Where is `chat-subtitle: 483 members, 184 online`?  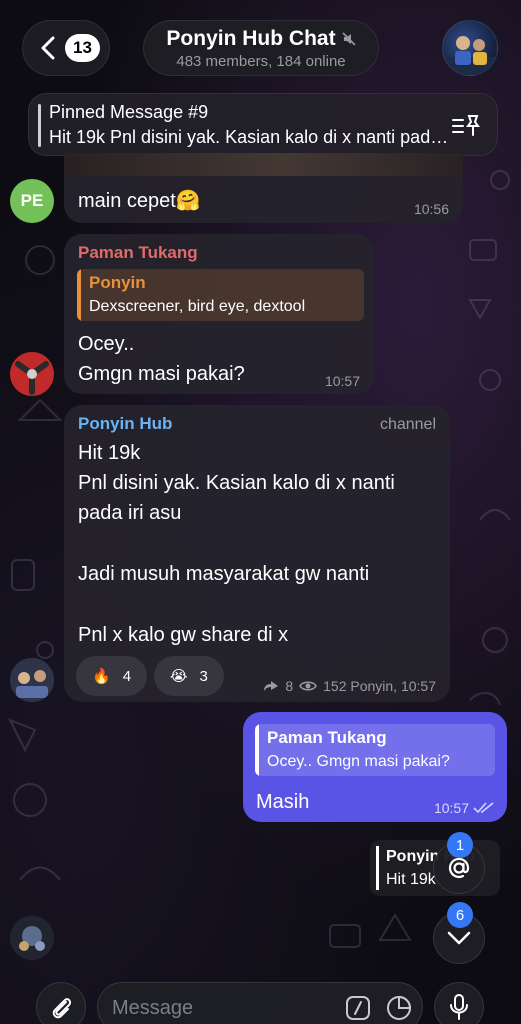 chat-subtitle: 483 members, 184 online is located at coordinates (261, 61).